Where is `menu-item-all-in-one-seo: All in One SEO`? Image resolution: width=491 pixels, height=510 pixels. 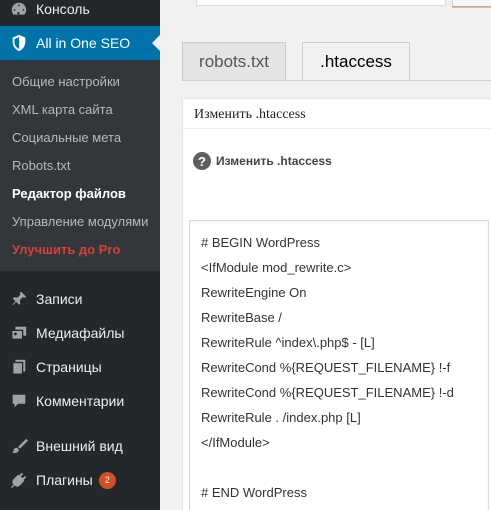
menu-item-all-in-one-seo: All in One SEO is located at coordinates (80, 43).